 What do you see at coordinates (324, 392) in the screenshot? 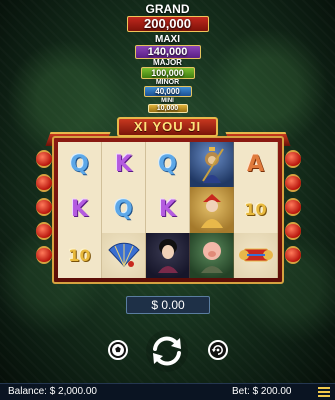
I see `hamburger-icon` at bounding box center [324, 392].